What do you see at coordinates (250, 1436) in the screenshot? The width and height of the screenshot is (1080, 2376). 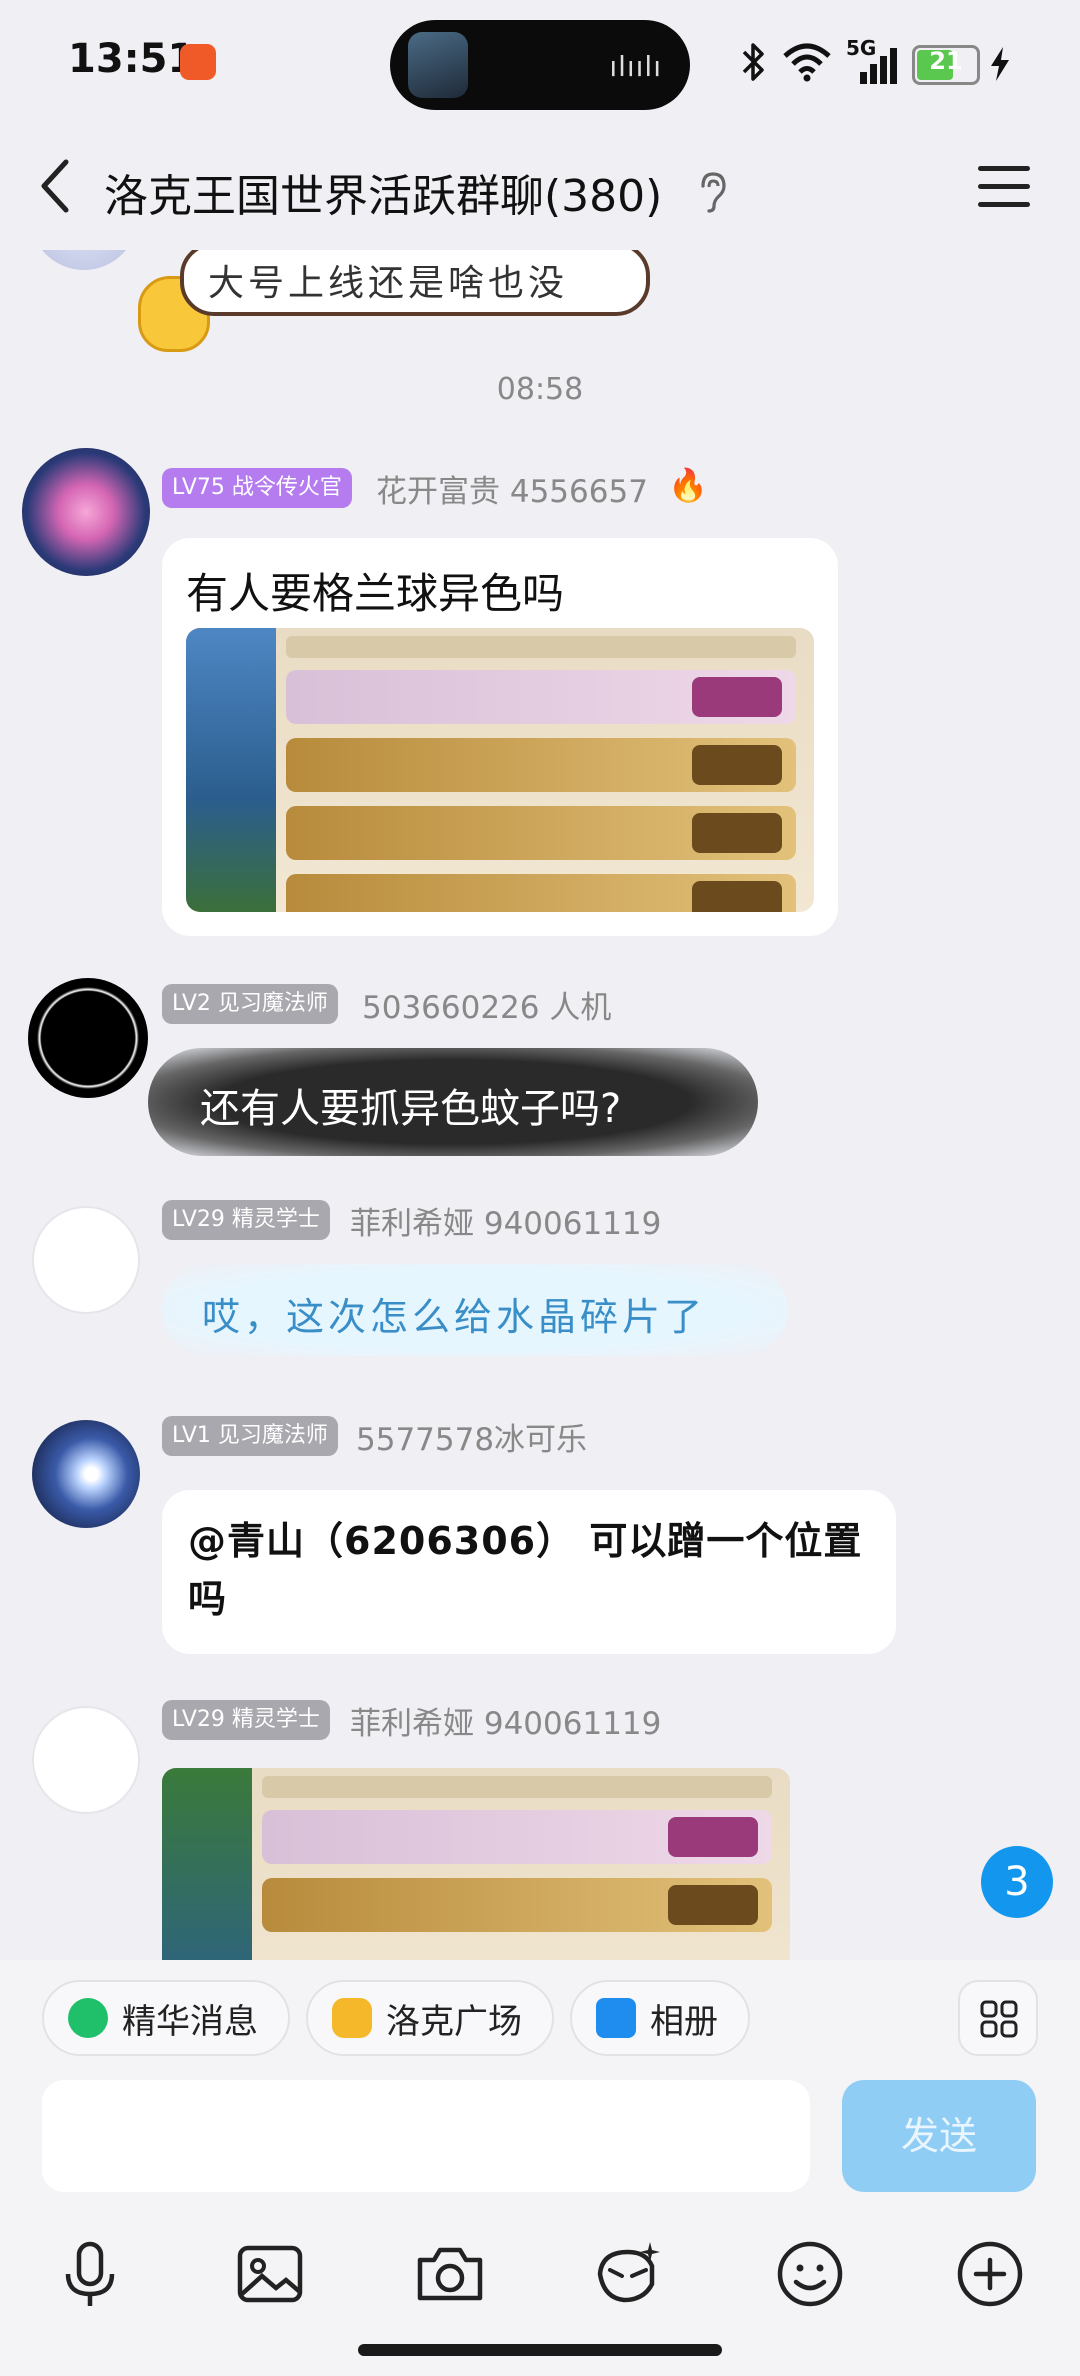 I see `level-badge: LV1 见习魔法师` at bounding box center [250, 1436].